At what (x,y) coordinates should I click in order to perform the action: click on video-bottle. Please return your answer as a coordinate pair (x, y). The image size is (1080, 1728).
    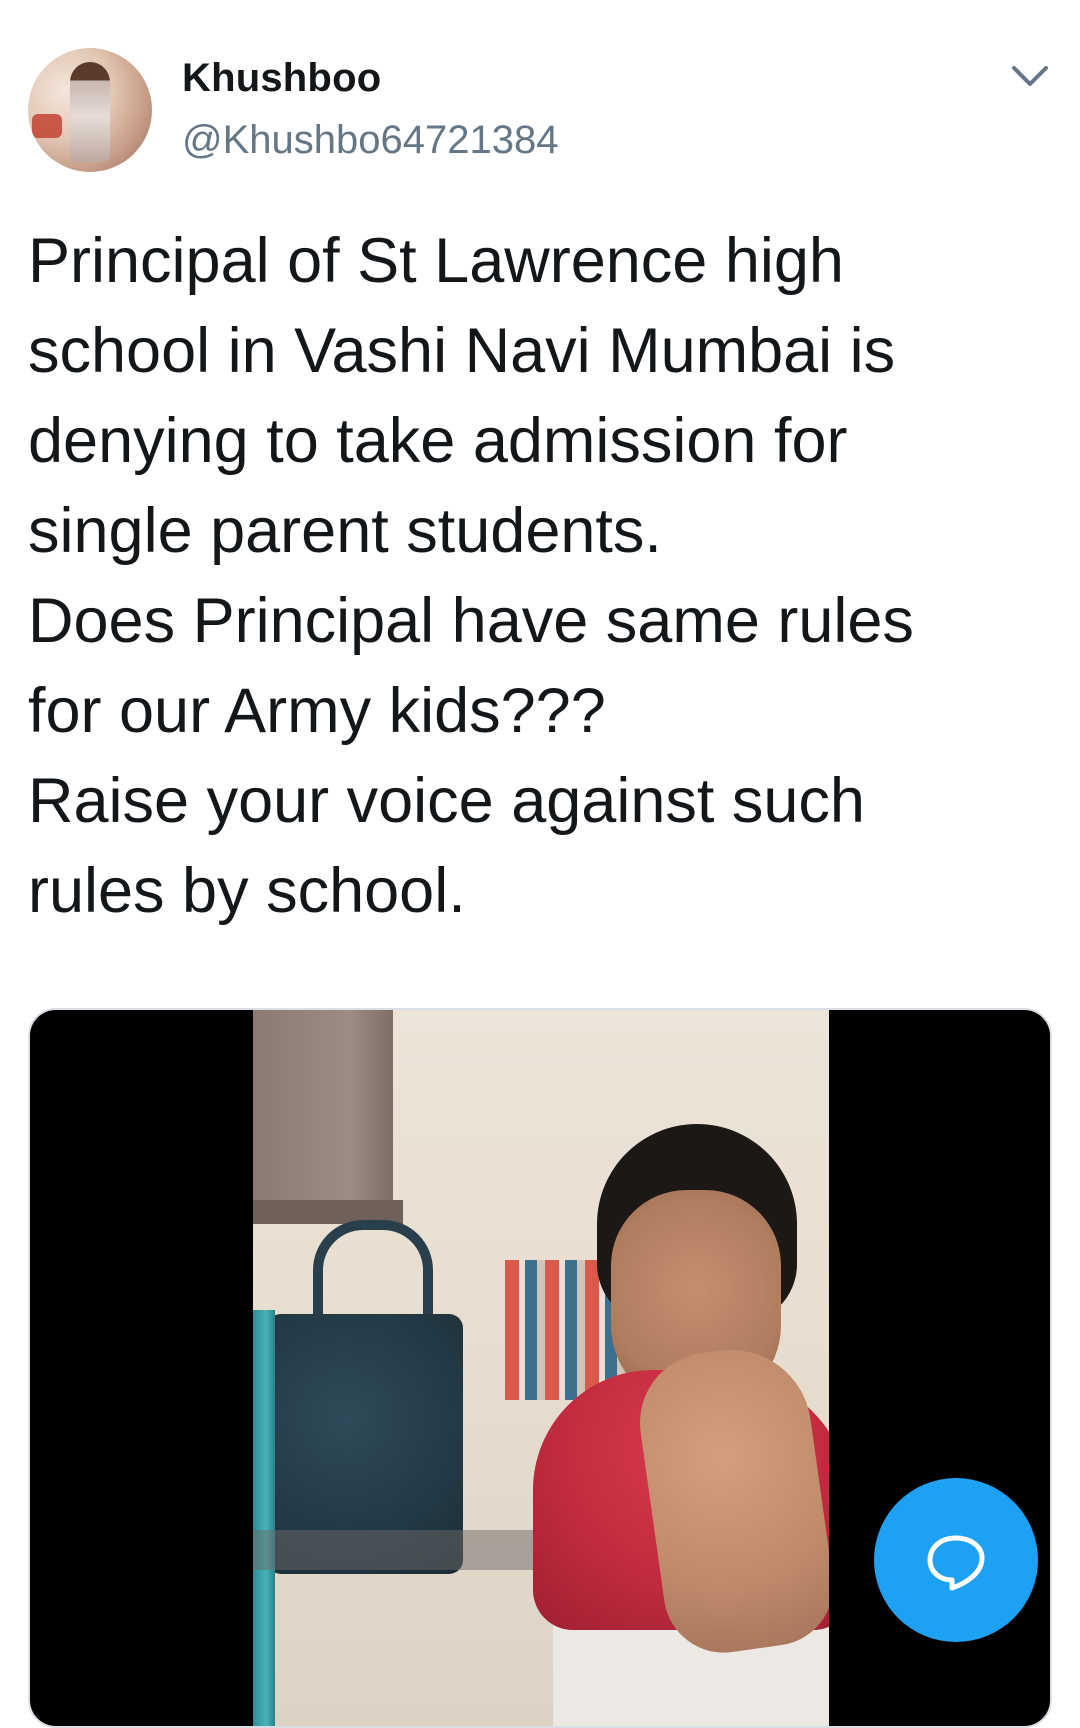
    Looking at the image, I should click on (264, 1518).